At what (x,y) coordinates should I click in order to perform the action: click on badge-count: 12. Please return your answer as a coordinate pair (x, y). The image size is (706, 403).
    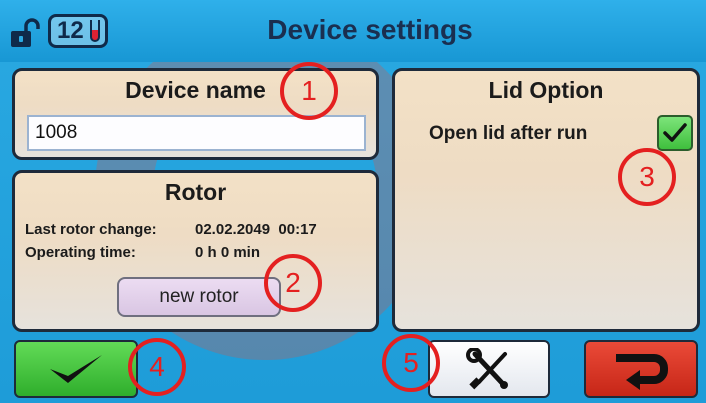
    Looking at the image, I should click on (70, 30).